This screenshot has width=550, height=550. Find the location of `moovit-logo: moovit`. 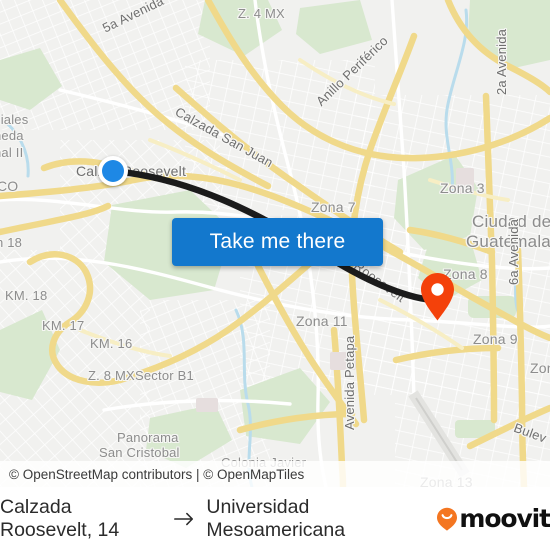

moovit-logo: moovit is located at coordinates (493, 518).